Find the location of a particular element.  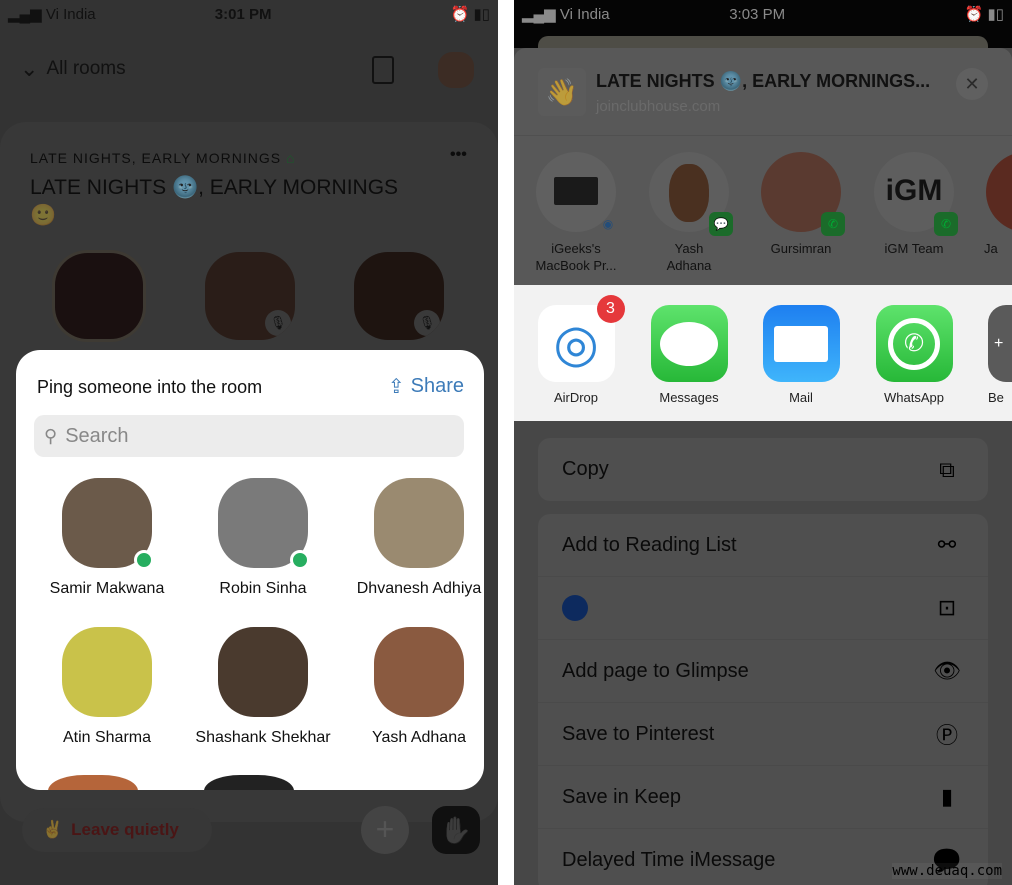

action-add-to-reading-list: Add to Reading List ⚯ is located at coordinates (763, 545).